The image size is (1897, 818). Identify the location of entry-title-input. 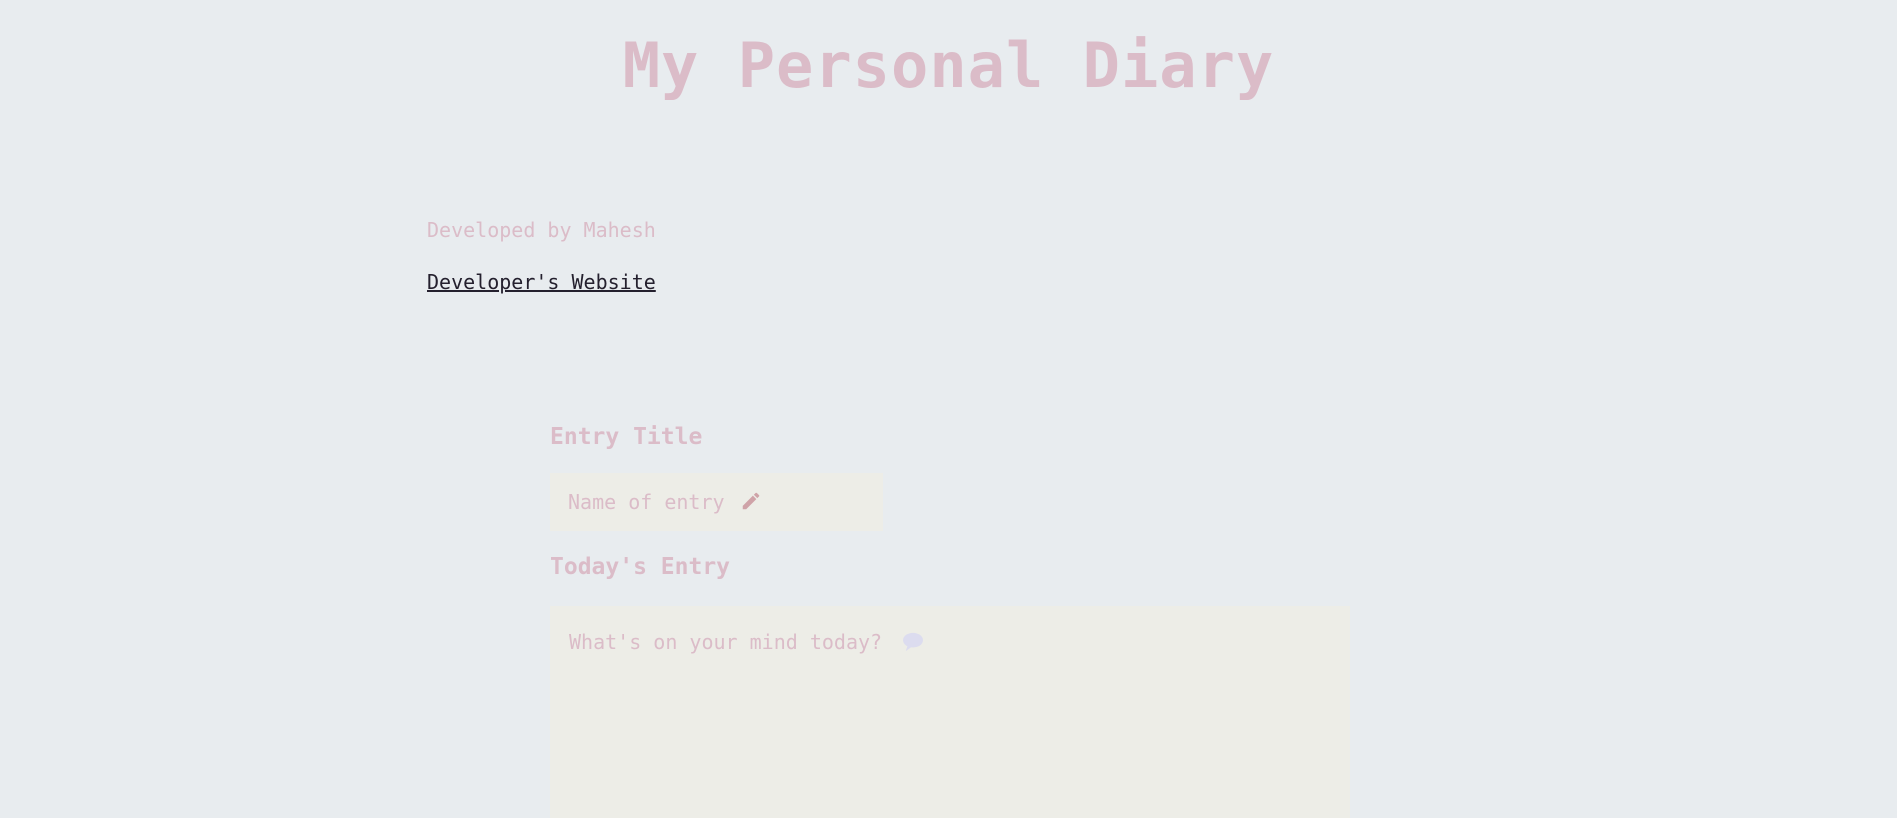
(716, 502).